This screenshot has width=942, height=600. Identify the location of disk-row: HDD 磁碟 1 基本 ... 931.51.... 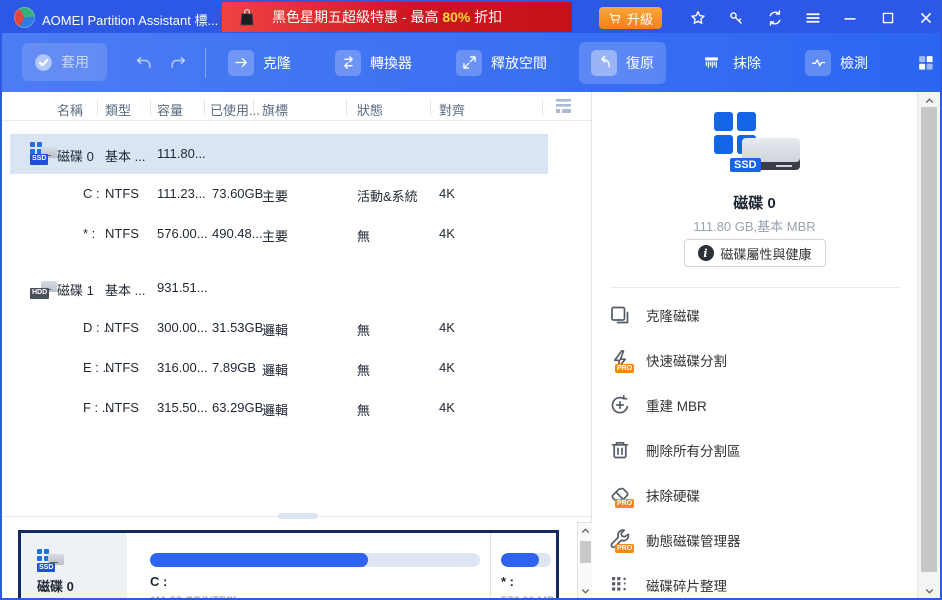
(279, 288).